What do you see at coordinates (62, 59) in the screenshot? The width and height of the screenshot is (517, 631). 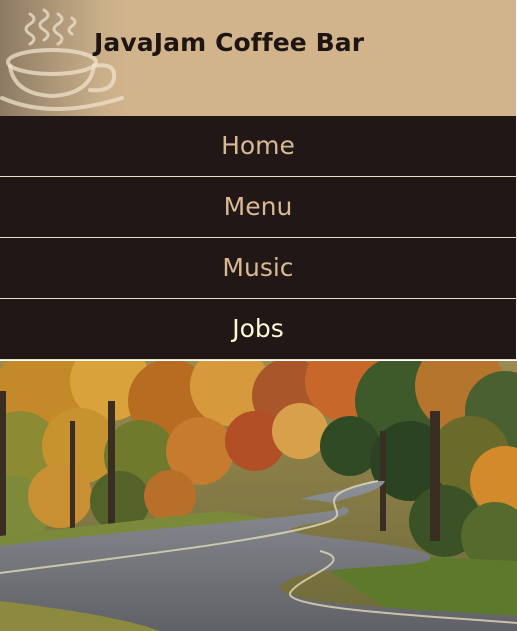 I see `coffee-cup-icon` at bounding box center [62, 59].